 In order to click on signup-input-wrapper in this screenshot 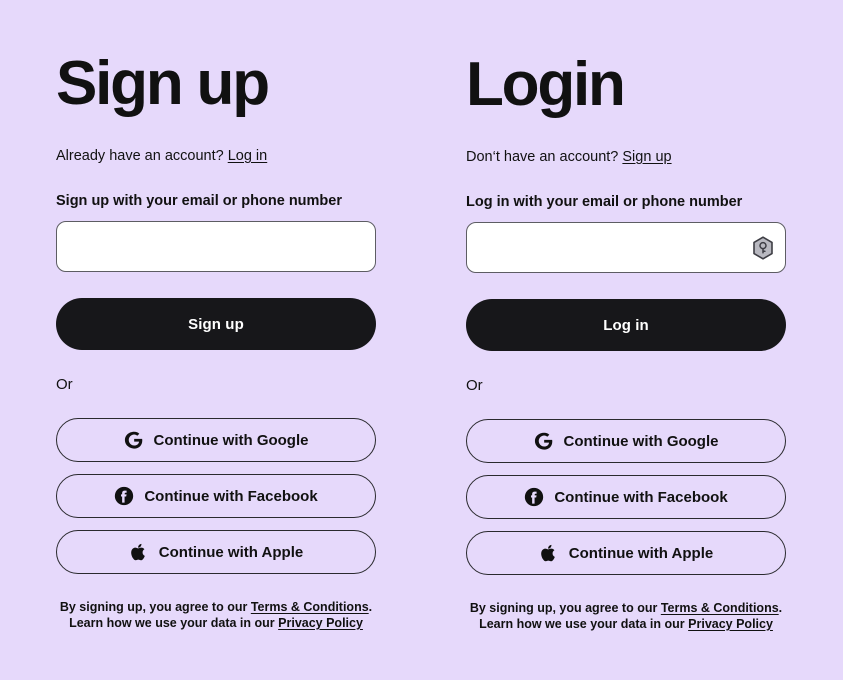, I will do `click(216, 246)`.